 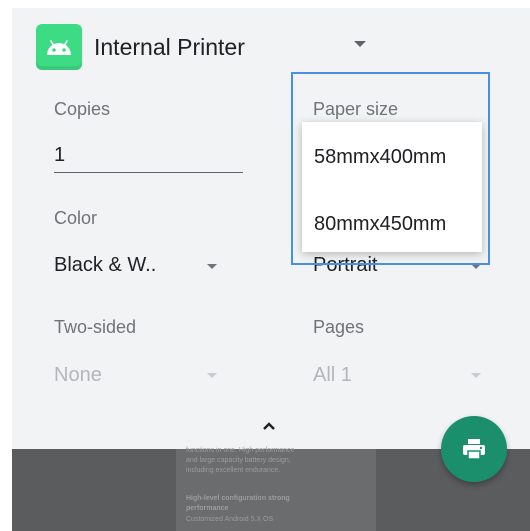 I want to click on two-sided-label: Two-sided, so click(x=95, y=327).